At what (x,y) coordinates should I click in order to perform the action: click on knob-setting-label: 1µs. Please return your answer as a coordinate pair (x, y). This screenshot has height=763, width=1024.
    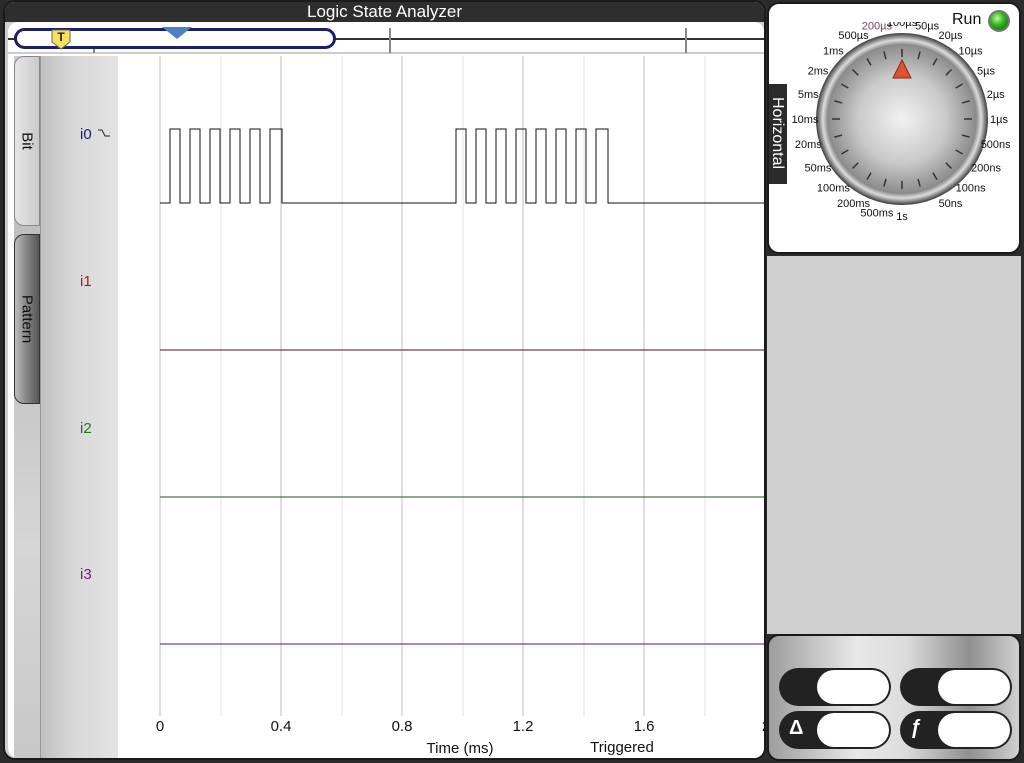
    Looking at the image, I should click on (999, 120).